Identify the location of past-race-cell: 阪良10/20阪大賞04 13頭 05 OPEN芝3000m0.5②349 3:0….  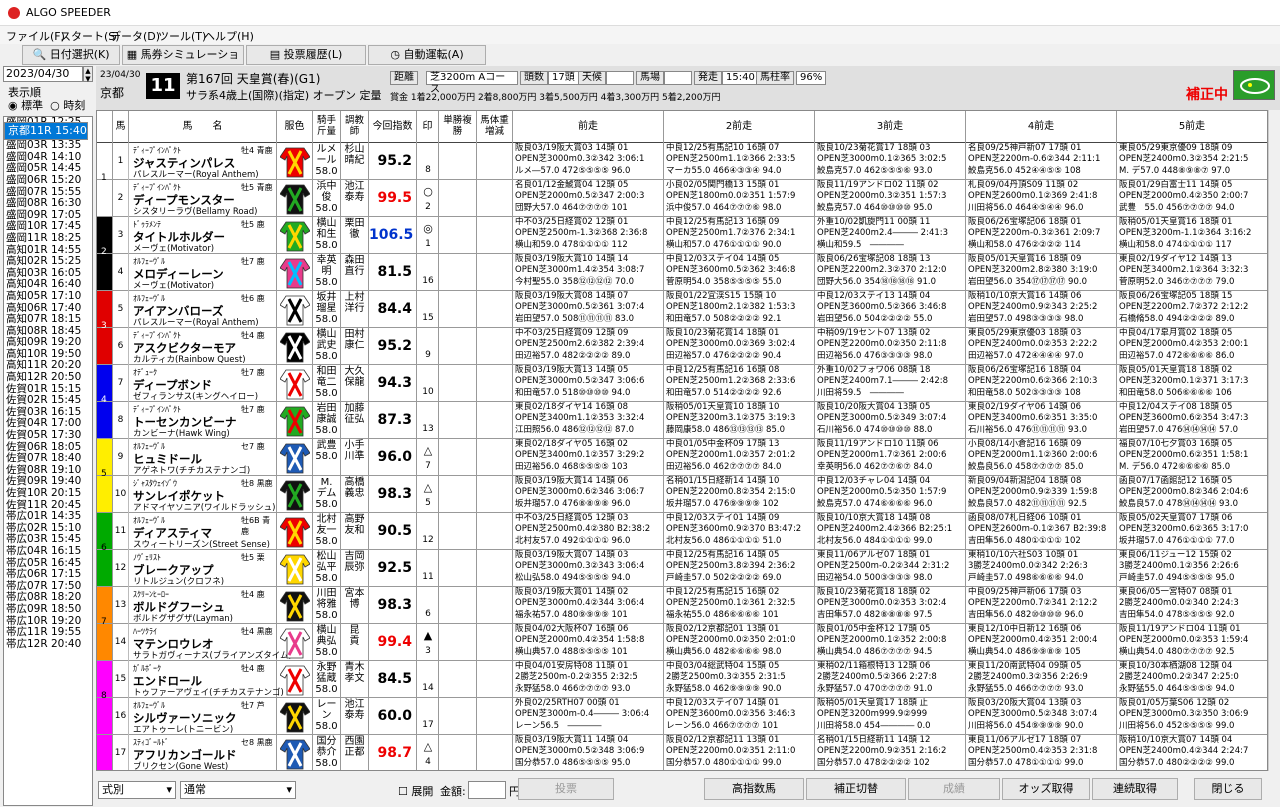
(890, 420).